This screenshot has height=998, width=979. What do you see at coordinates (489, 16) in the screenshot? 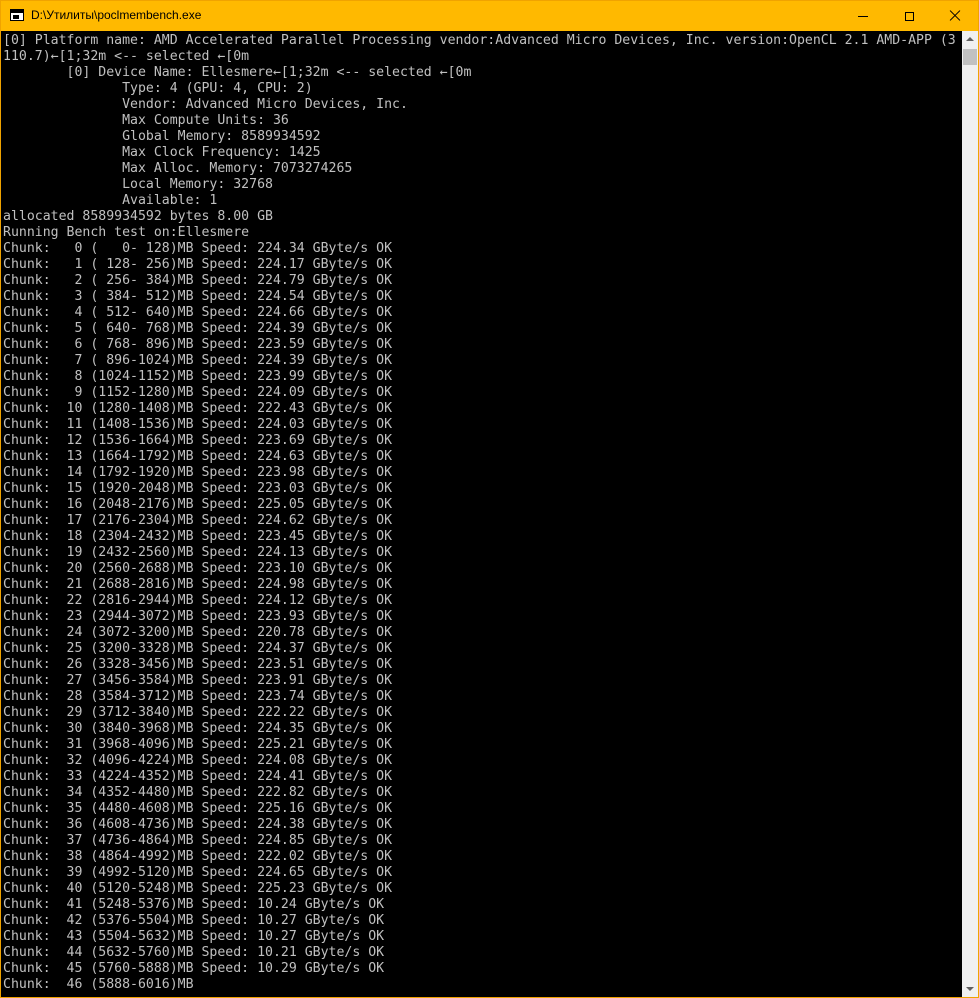
I see `title-bar: D:\Утилиты\poclmembench.exe` at bounding box center [489, 16].